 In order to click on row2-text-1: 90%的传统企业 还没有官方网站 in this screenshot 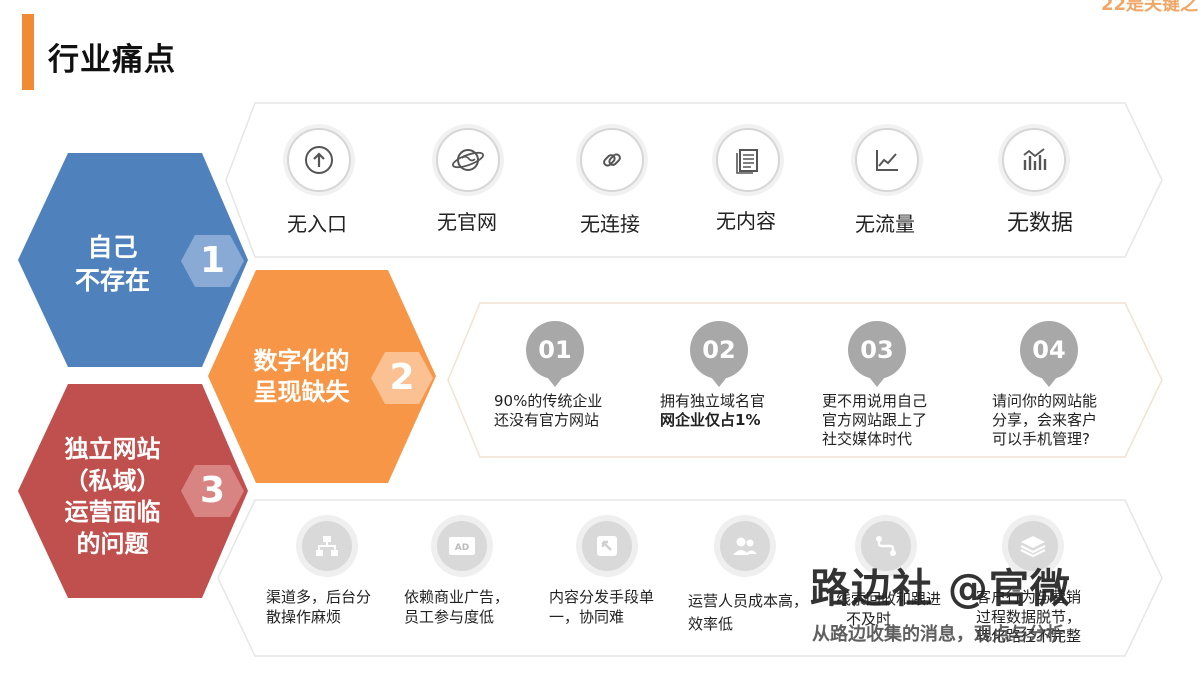, I will do `click(548, 410)`.